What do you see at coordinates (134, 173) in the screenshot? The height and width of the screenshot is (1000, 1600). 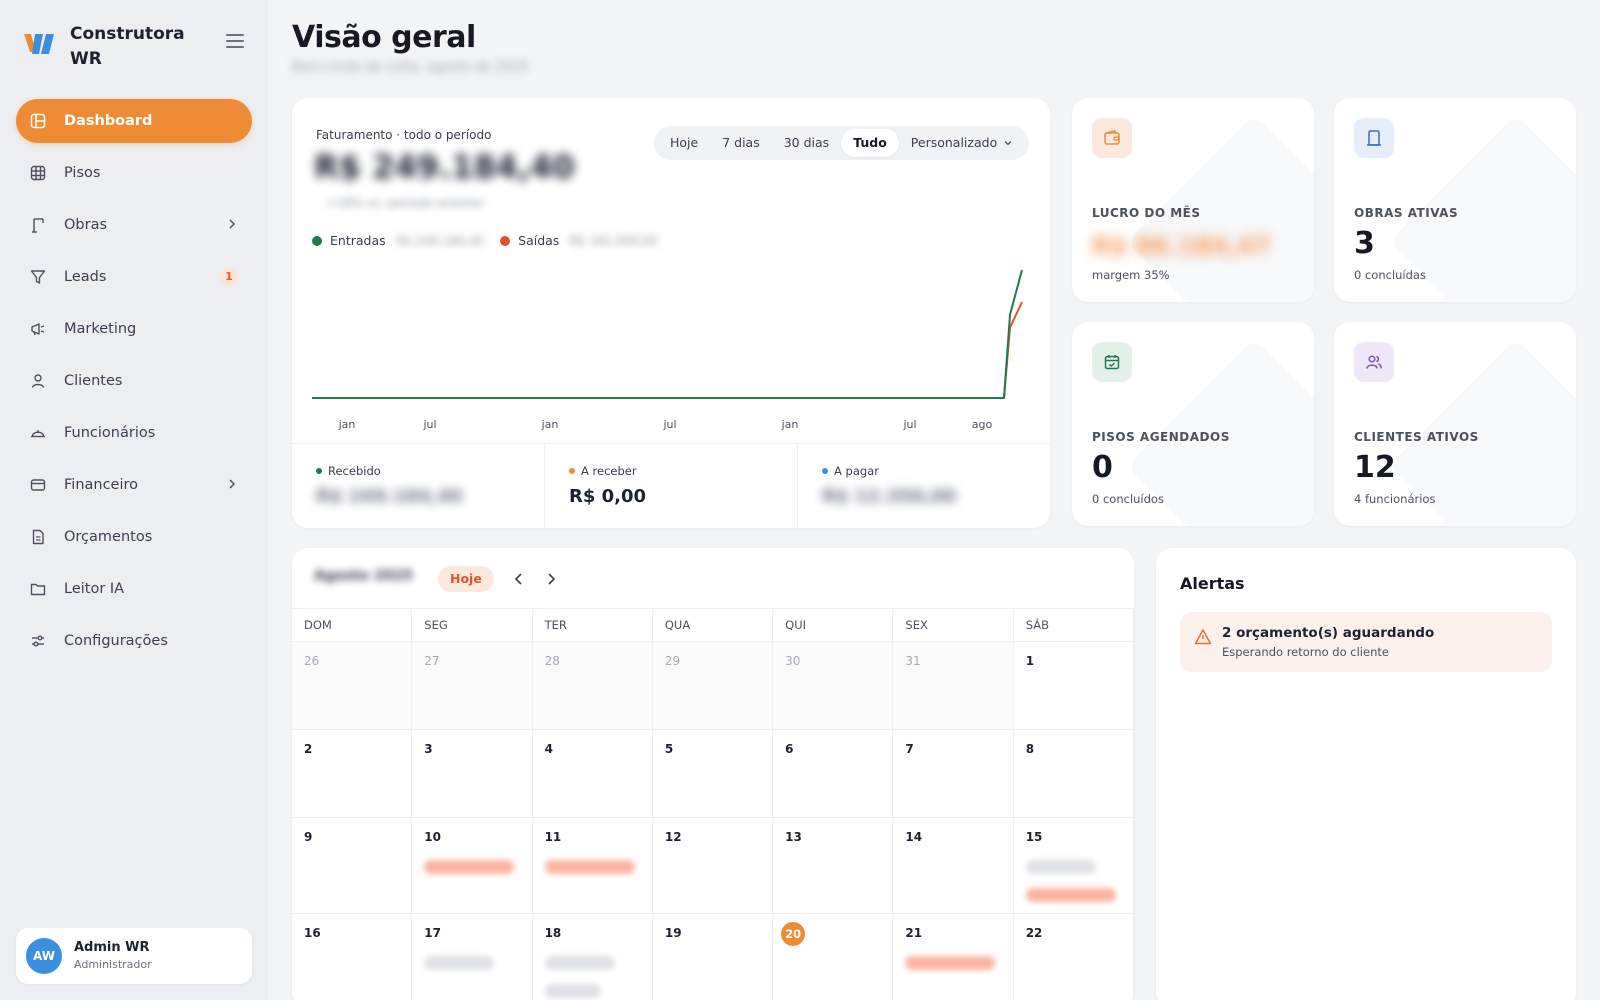 I see `sidebar-item-pisos: Pisos` at bounding box center [134, 173].